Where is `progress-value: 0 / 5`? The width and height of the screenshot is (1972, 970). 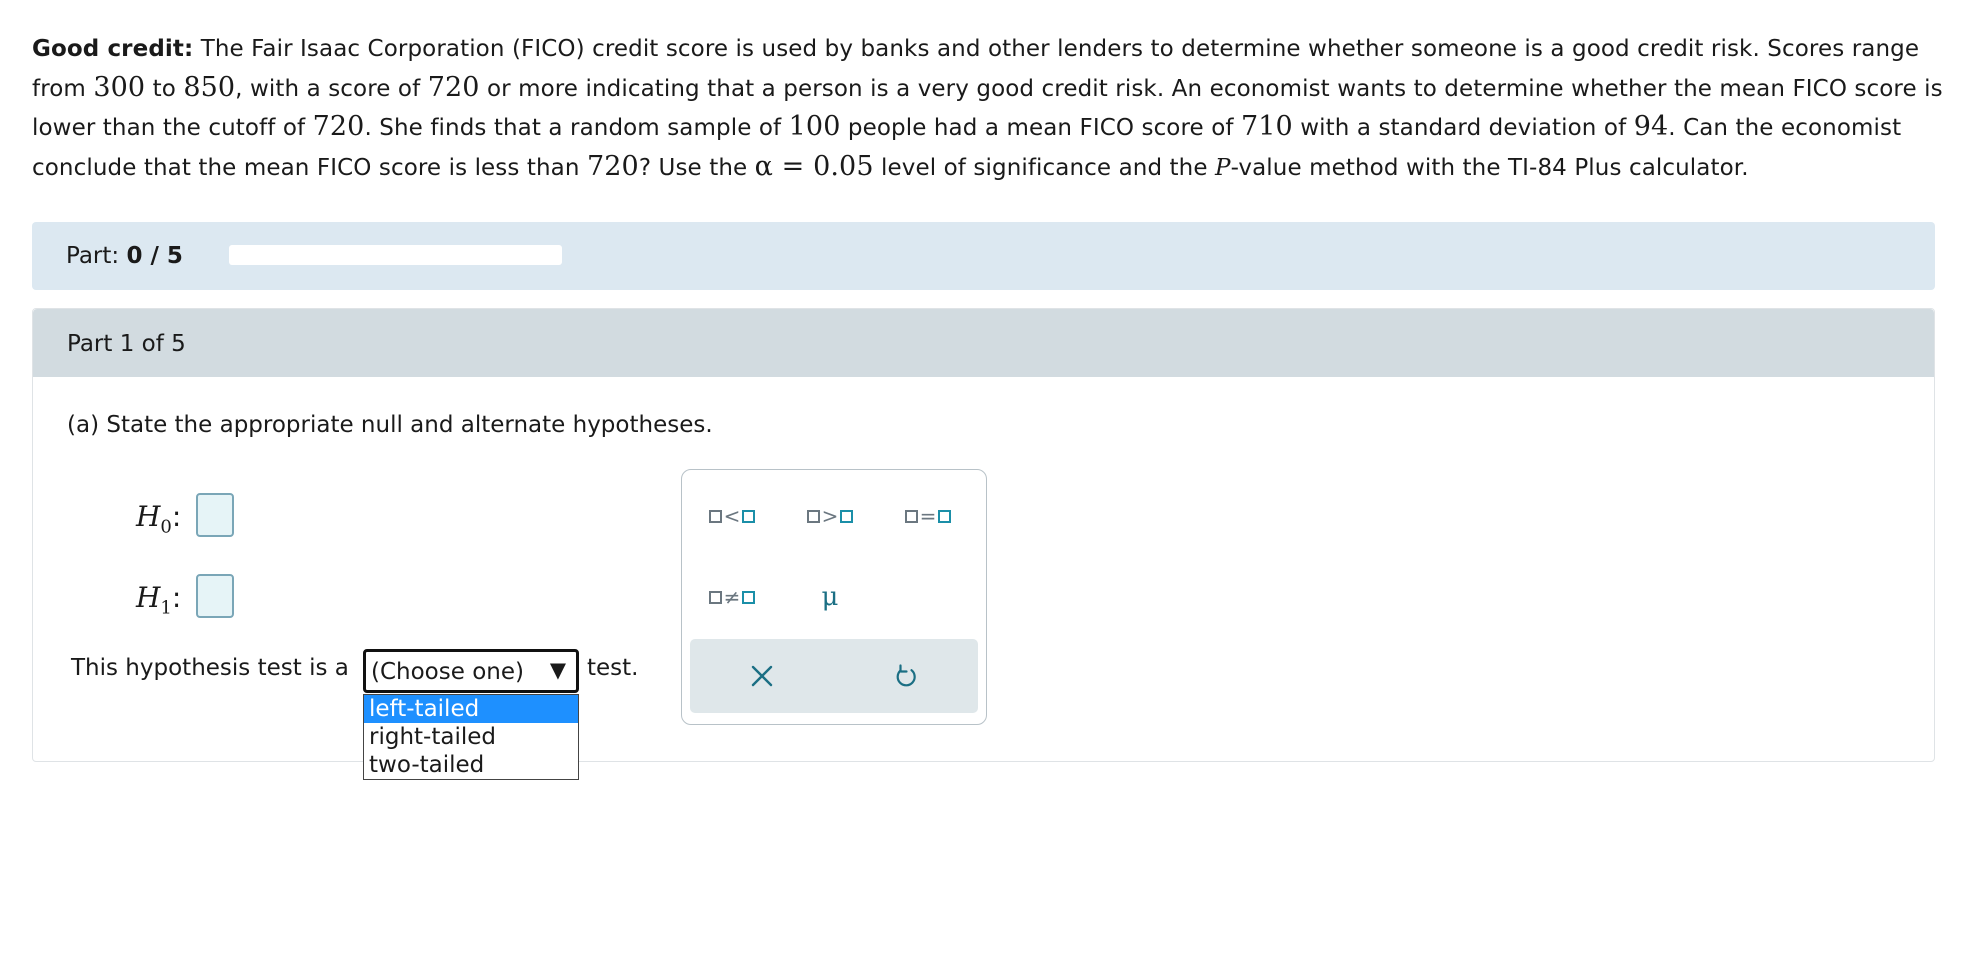 progress-value: 0 / 5 is located at coordinates (154, 256).